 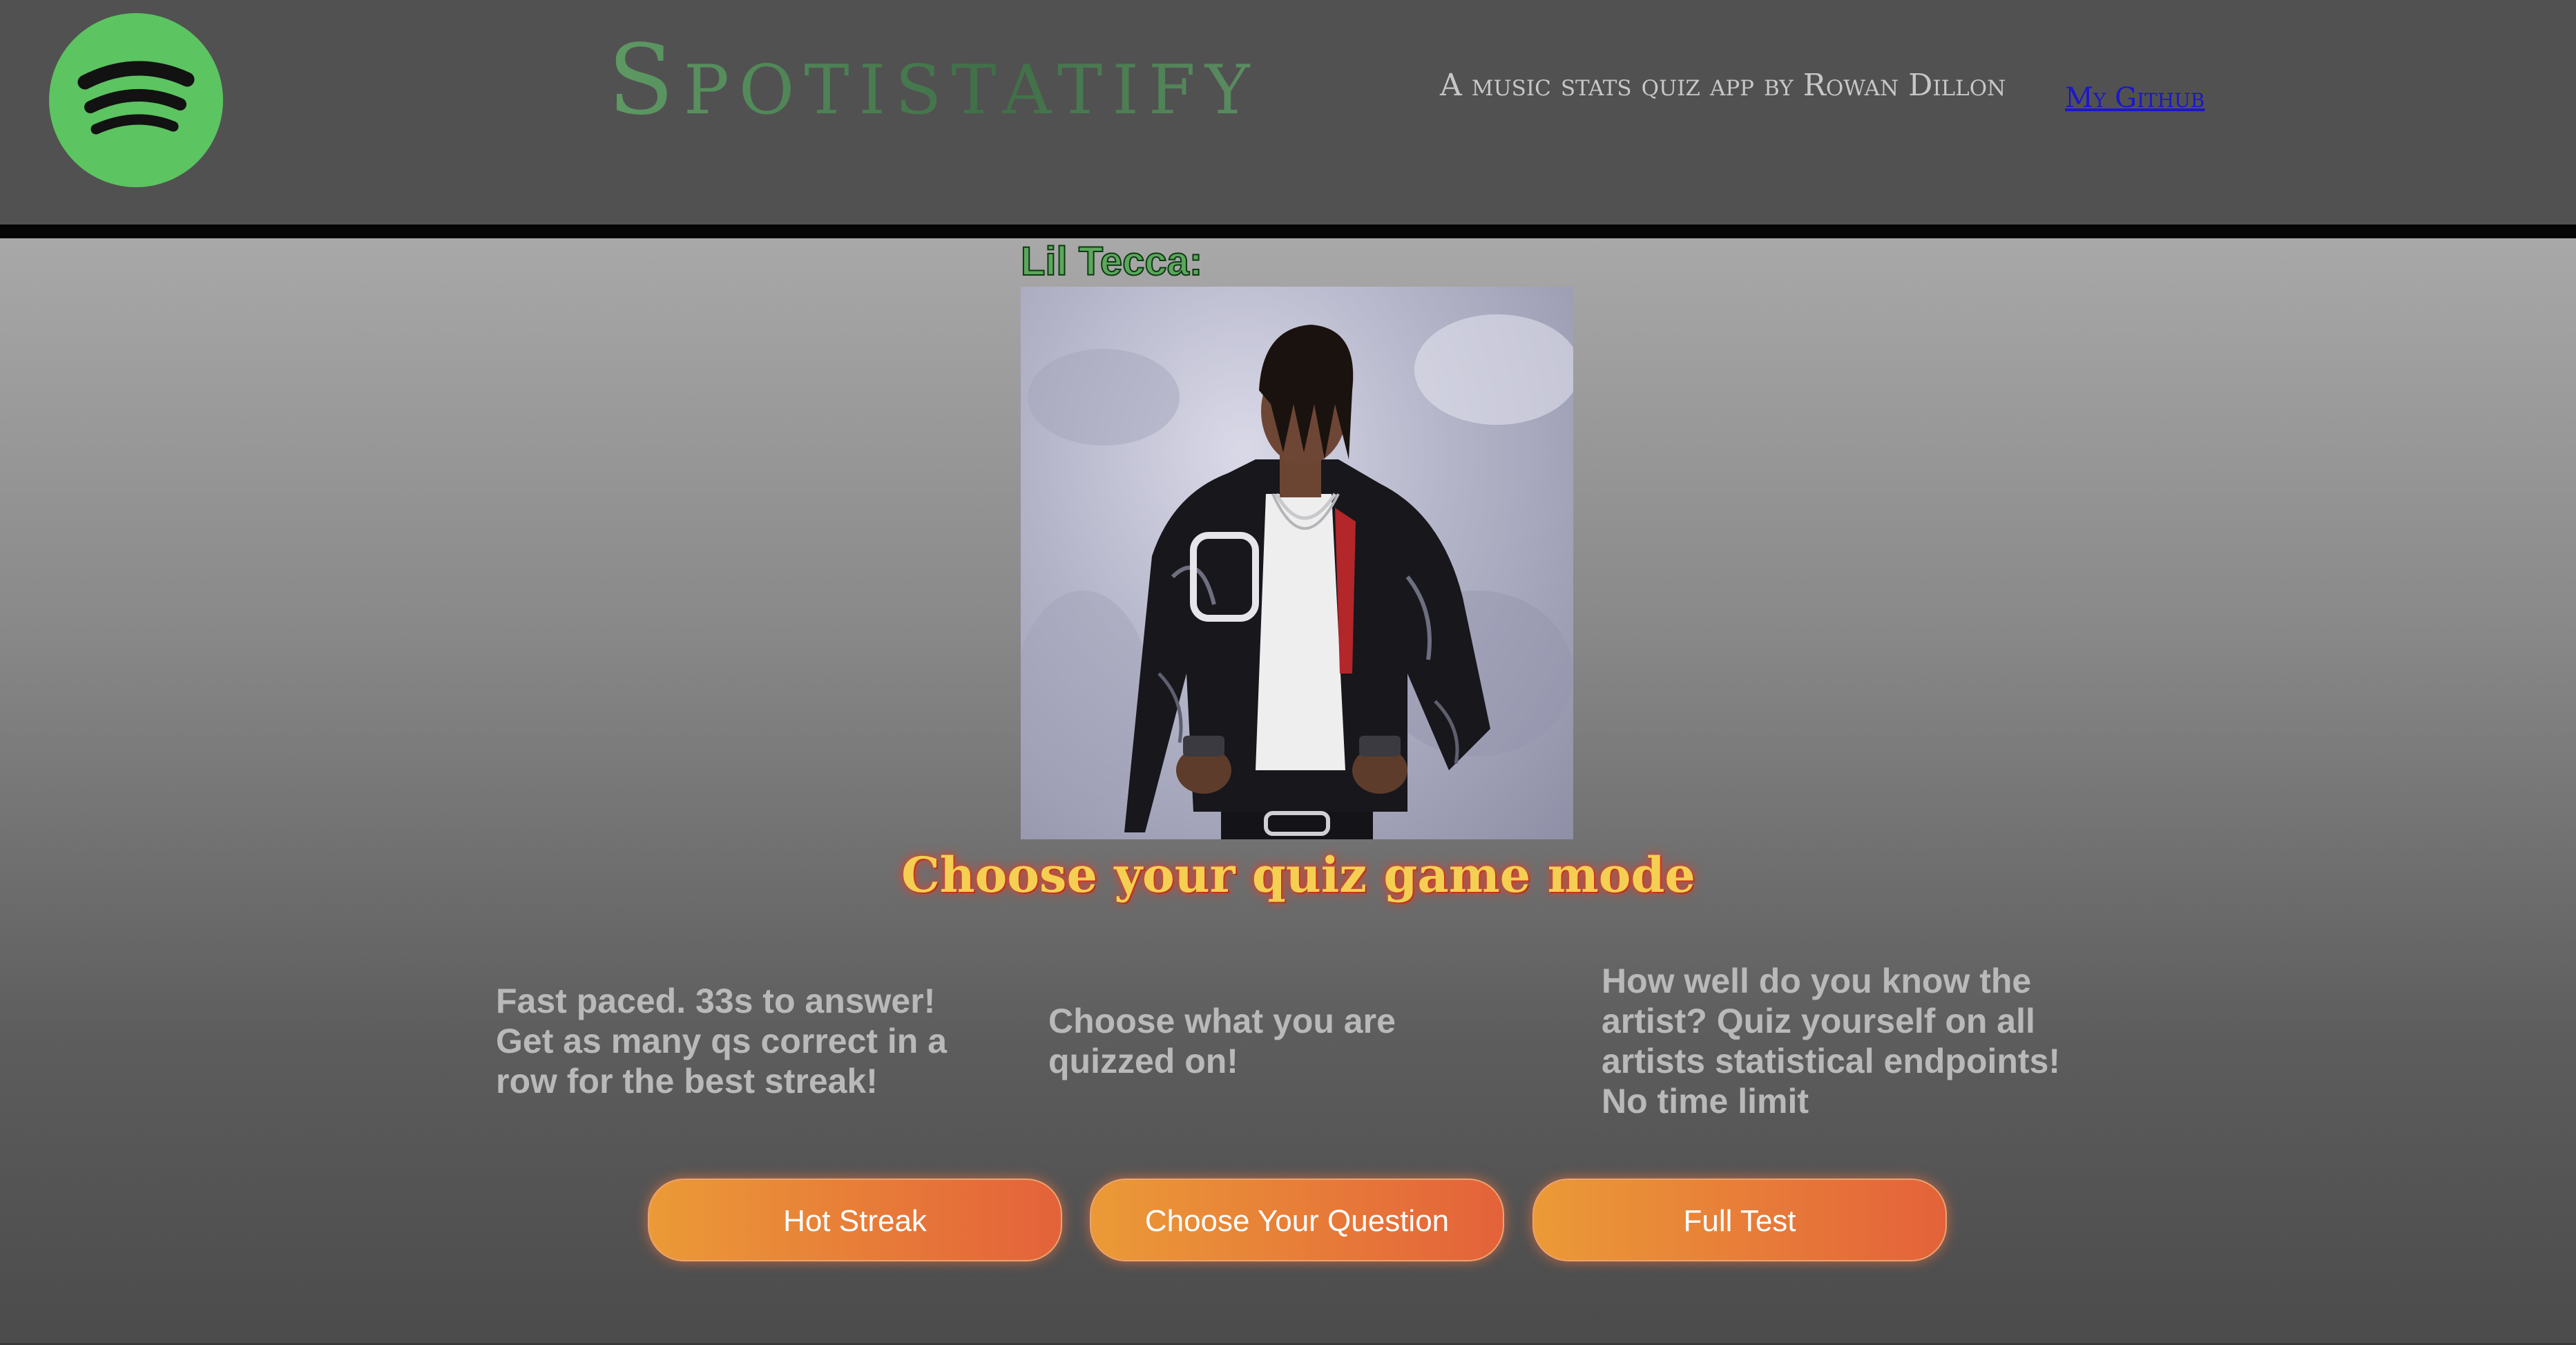 What do you see at coordinates (934, 80) in the screenshot?
I see `app-title: Spotistatify` at bounding box center [934, 80].